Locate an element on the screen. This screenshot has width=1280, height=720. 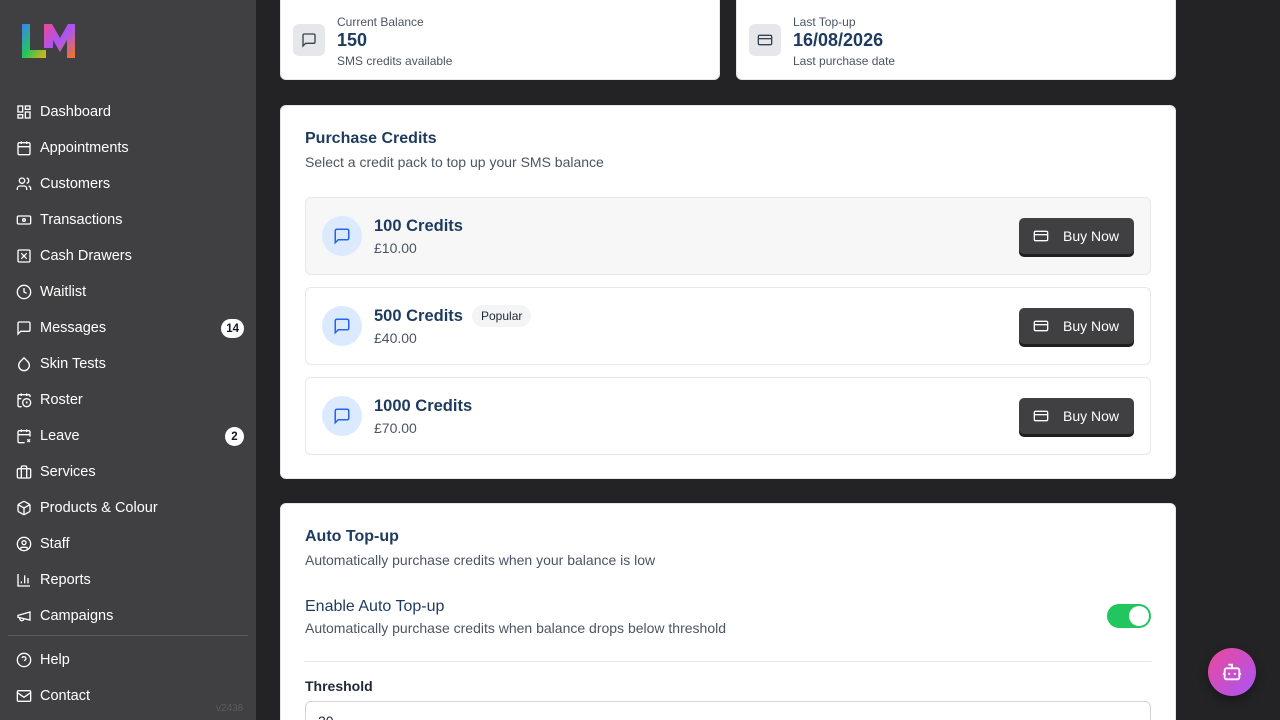
stat-subtext: Last purchase date is located at coordinates (844, 61).